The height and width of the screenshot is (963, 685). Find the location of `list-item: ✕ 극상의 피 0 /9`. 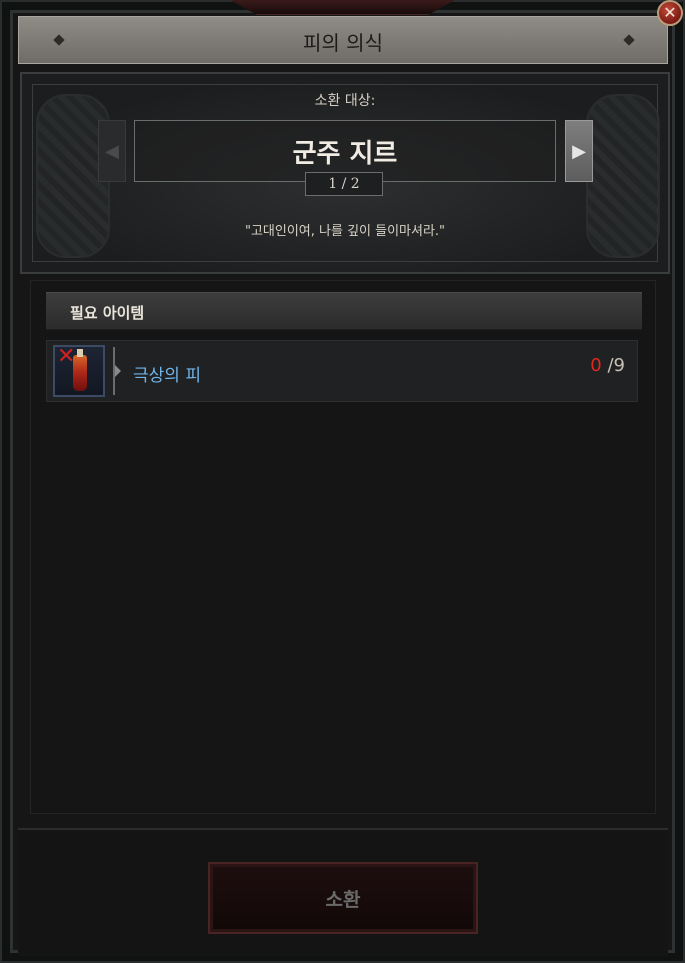

list-item: ✕ 극상의 피 0 /9 is located at coordinates (342, 371).